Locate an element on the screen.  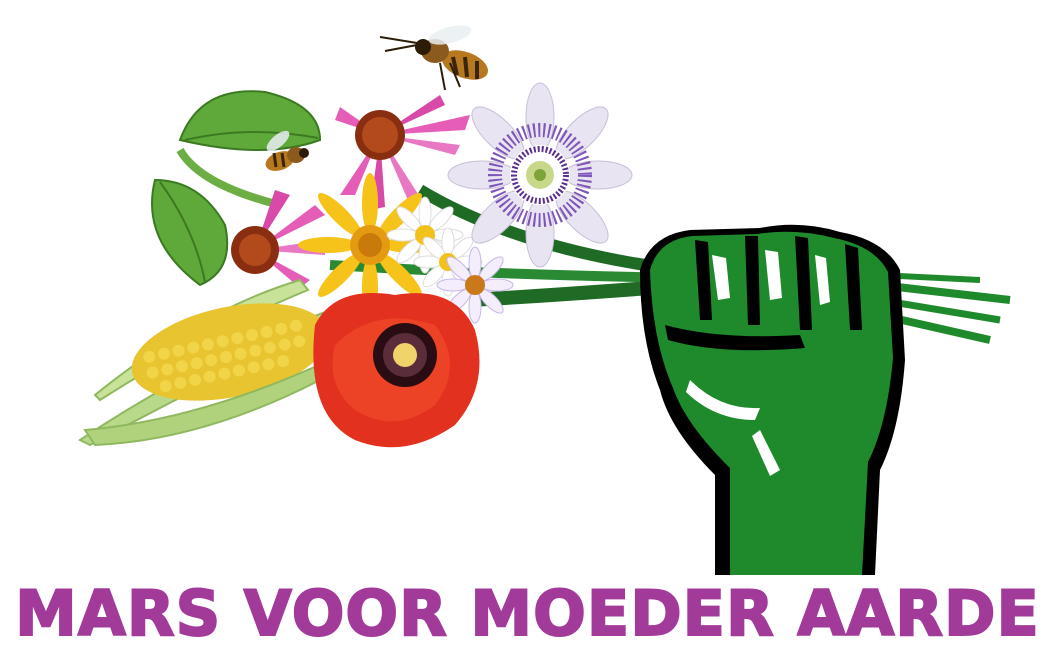
march-title: MARS VOOR MOEDER AARDE is located at coordinates (527, 613).